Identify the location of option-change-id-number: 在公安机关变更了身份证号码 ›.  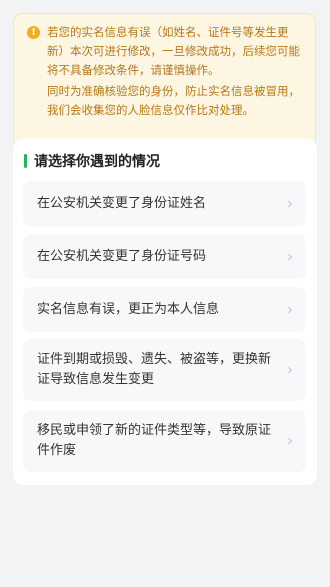
(164, 256).